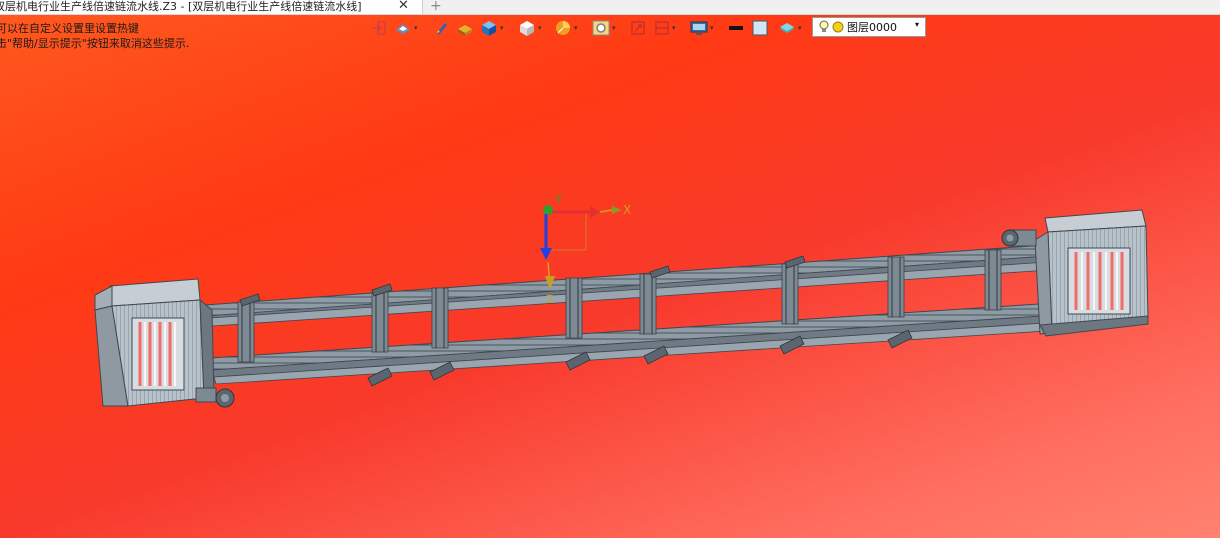 The width and height of the screenshot is (1220, 538). What do you see at coordinates (550, 299) in the screenshot?
I see `z-axis-label: Z` at bounding box center [550, 299].